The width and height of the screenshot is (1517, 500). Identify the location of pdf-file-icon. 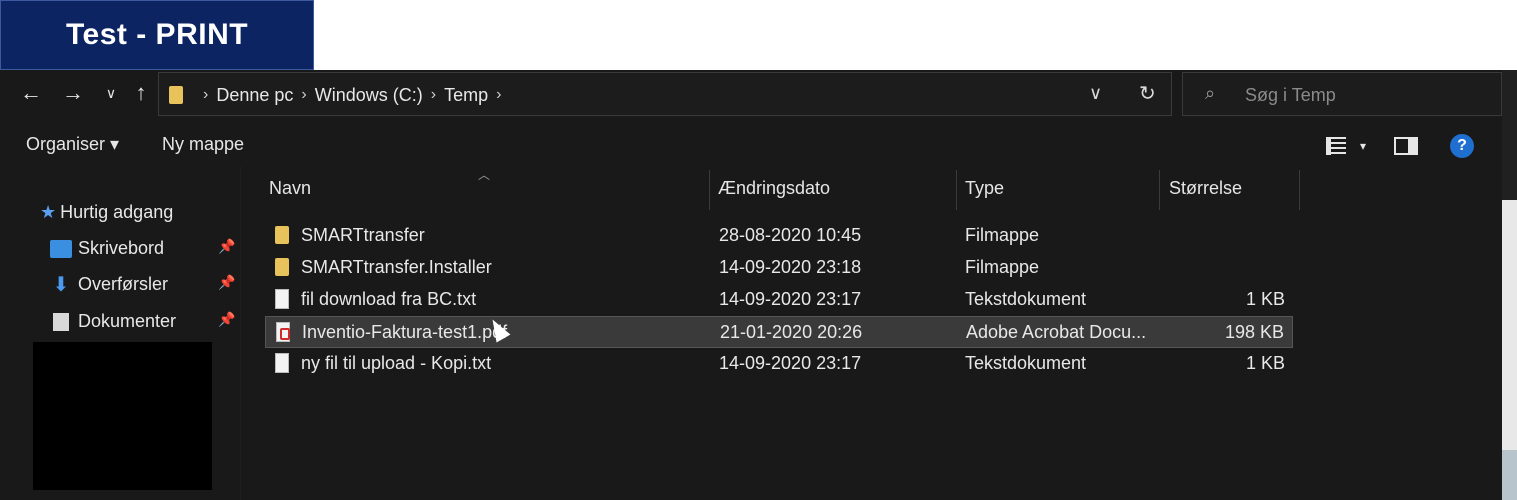
(283, 332).